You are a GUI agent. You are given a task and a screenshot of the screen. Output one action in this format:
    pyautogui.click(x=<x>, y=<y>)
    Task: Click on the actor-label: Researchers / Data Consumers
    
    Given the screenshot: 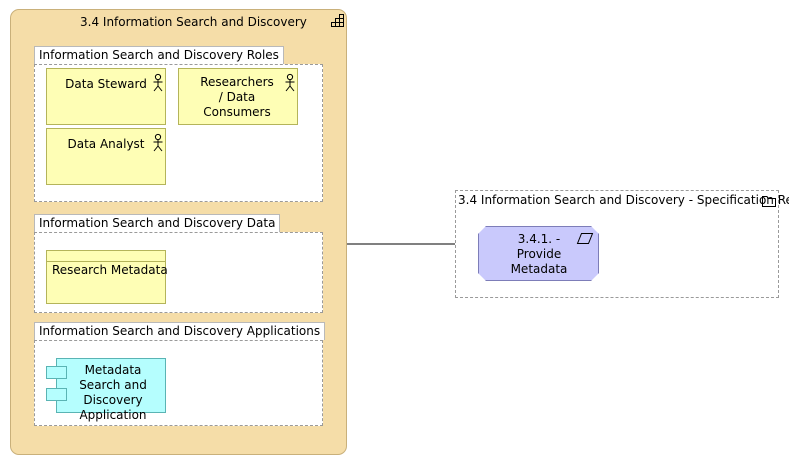 What is the action you would take?
    pyautogui.click(x=237, y=97)
    